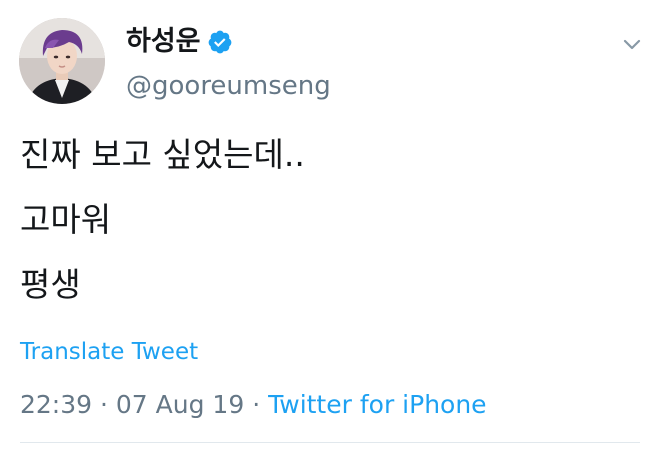 The image size is (660, 455). What do you see at coordinates (180, 404) in the screenshot?
I see `tweet-date: 07 Aug 19` at bounding box center [180, 404].